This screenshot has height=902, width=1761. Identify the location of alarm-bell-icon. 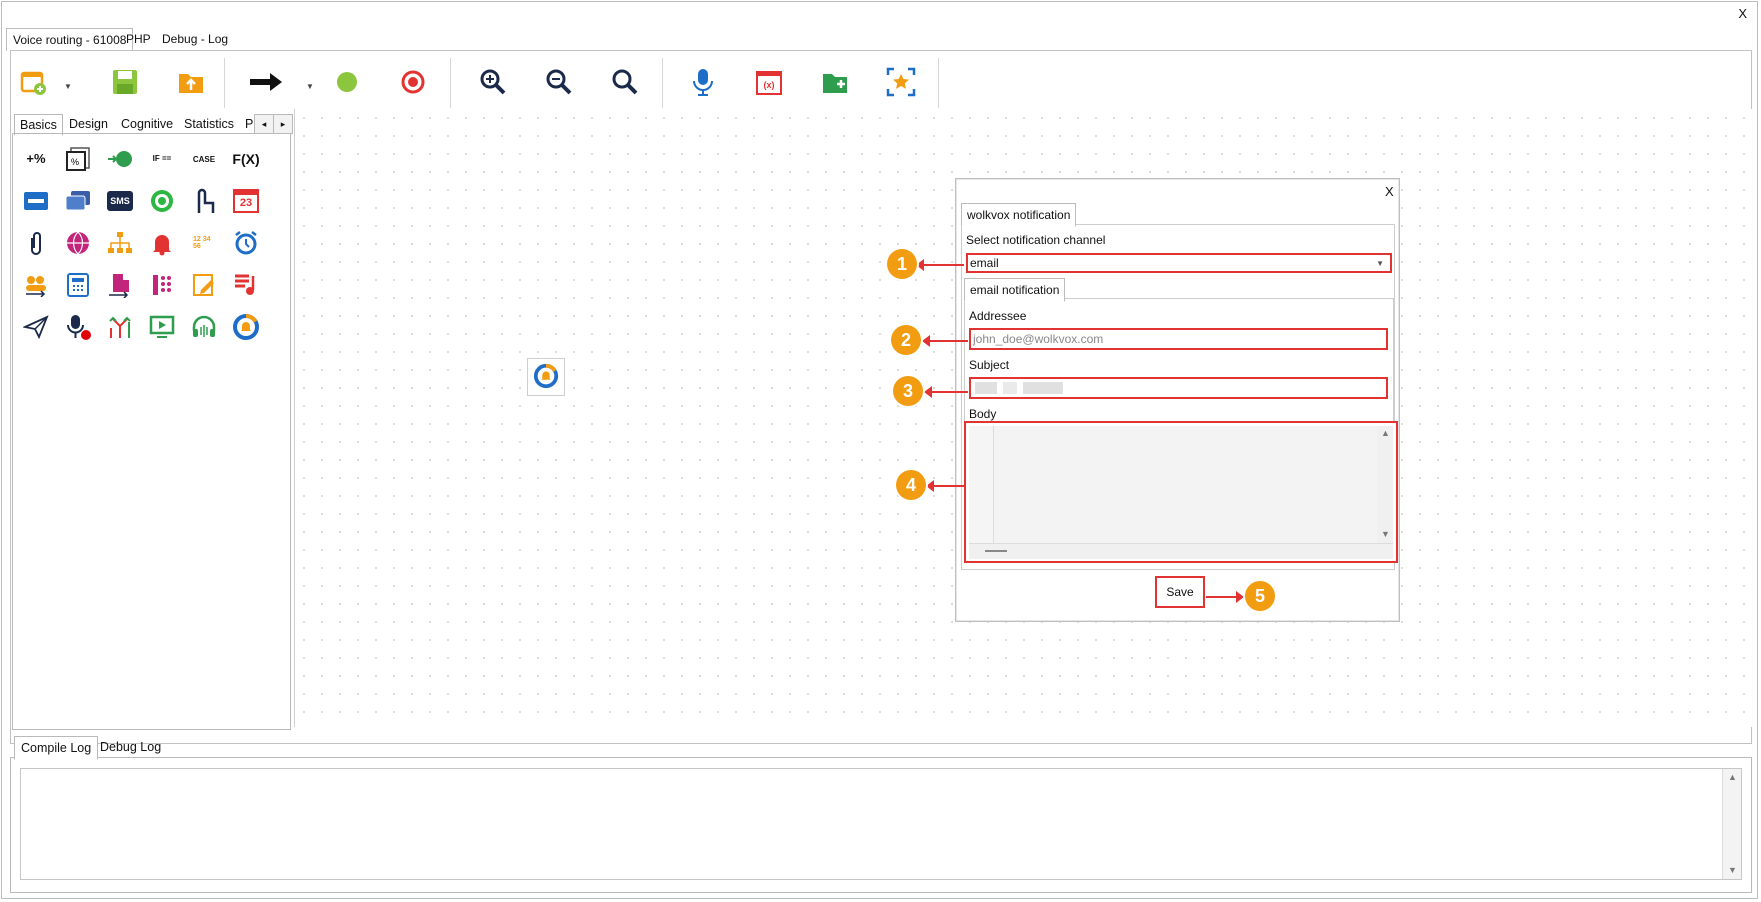
(162, 243).